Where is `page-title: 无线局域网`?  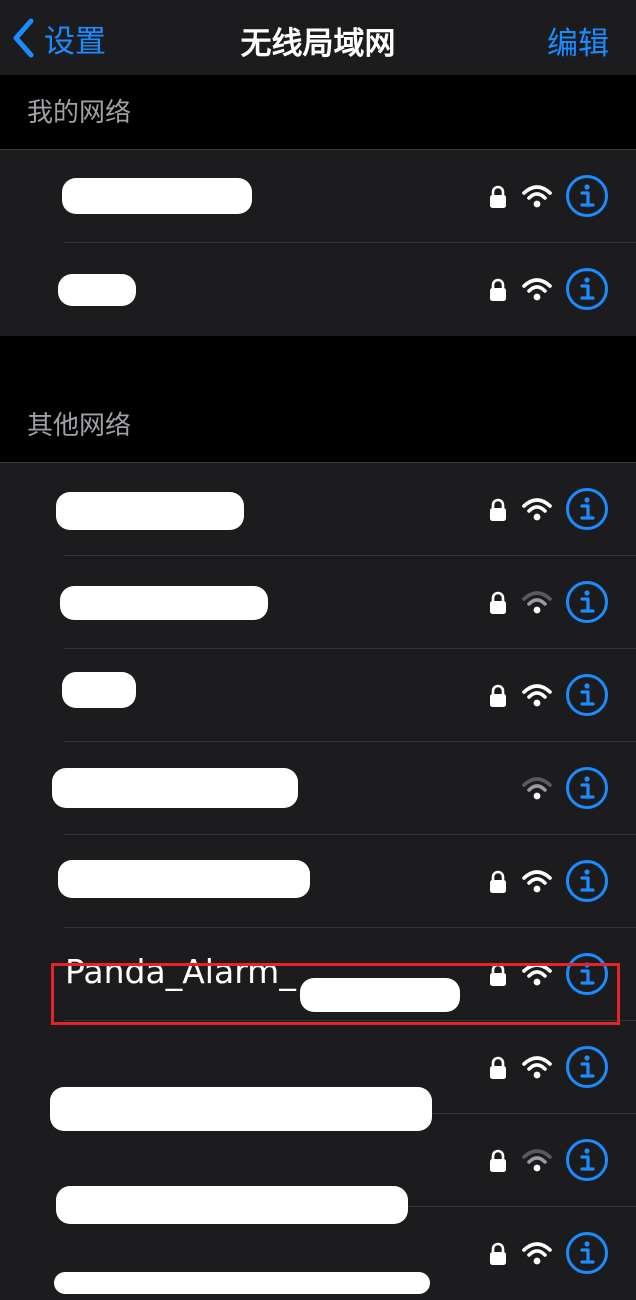 page-title: 无线局域网 is located at coordinates (318, 44).